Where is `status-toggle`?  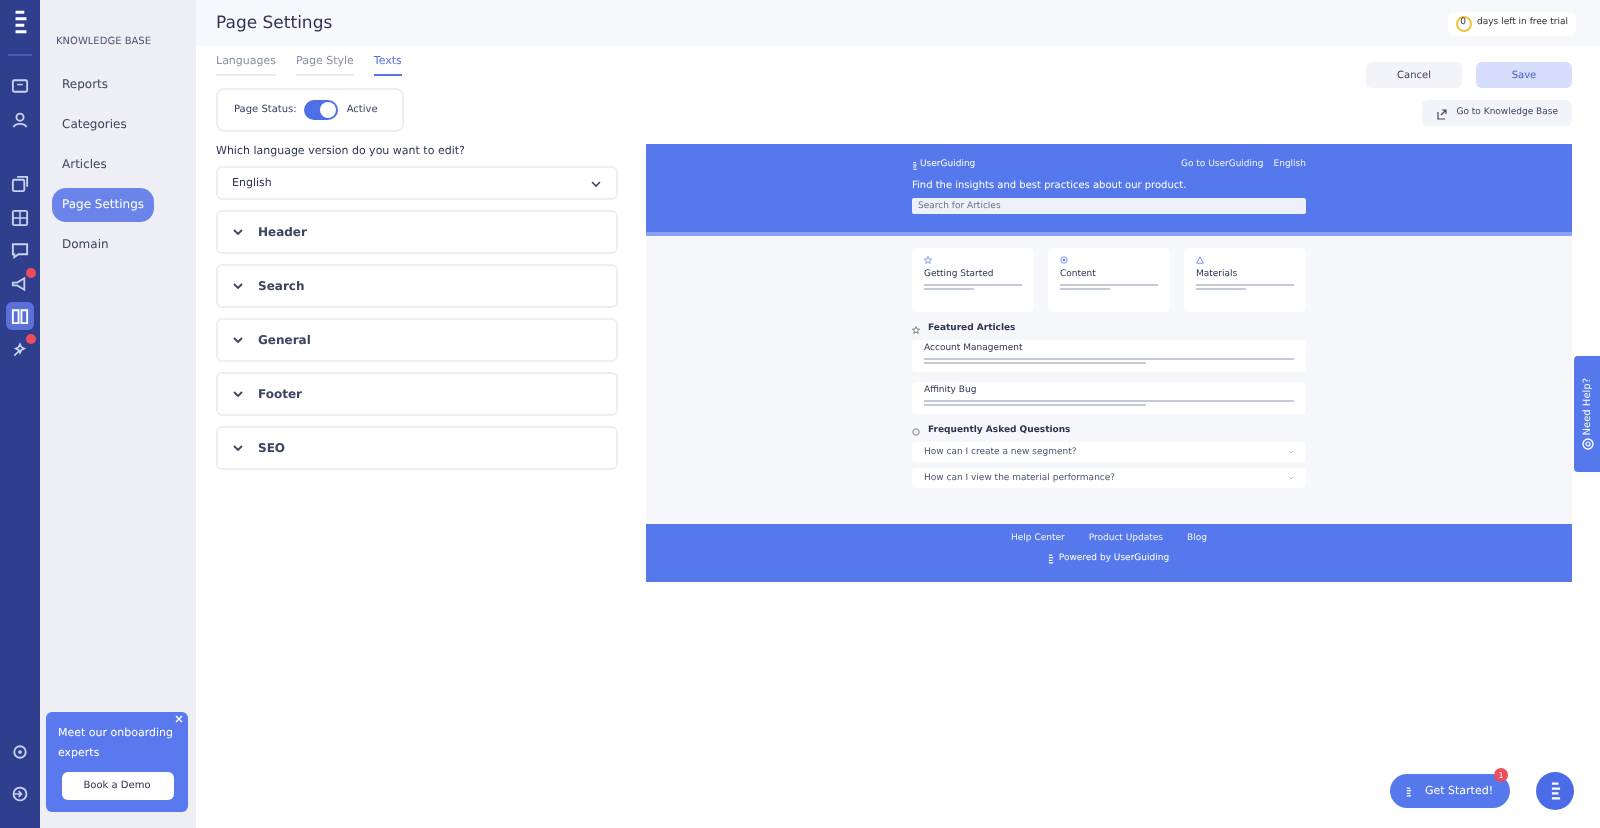
status-toggle is located at coordinates (321, 110).